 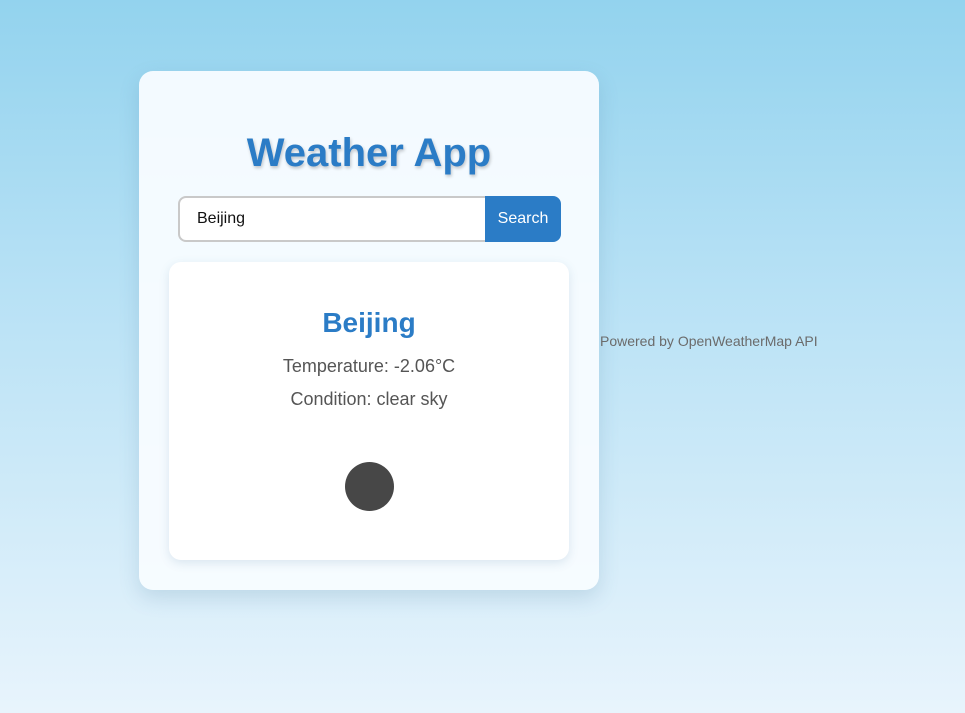 I want to click on city-name: Beijing, so click(x=369, y=322).